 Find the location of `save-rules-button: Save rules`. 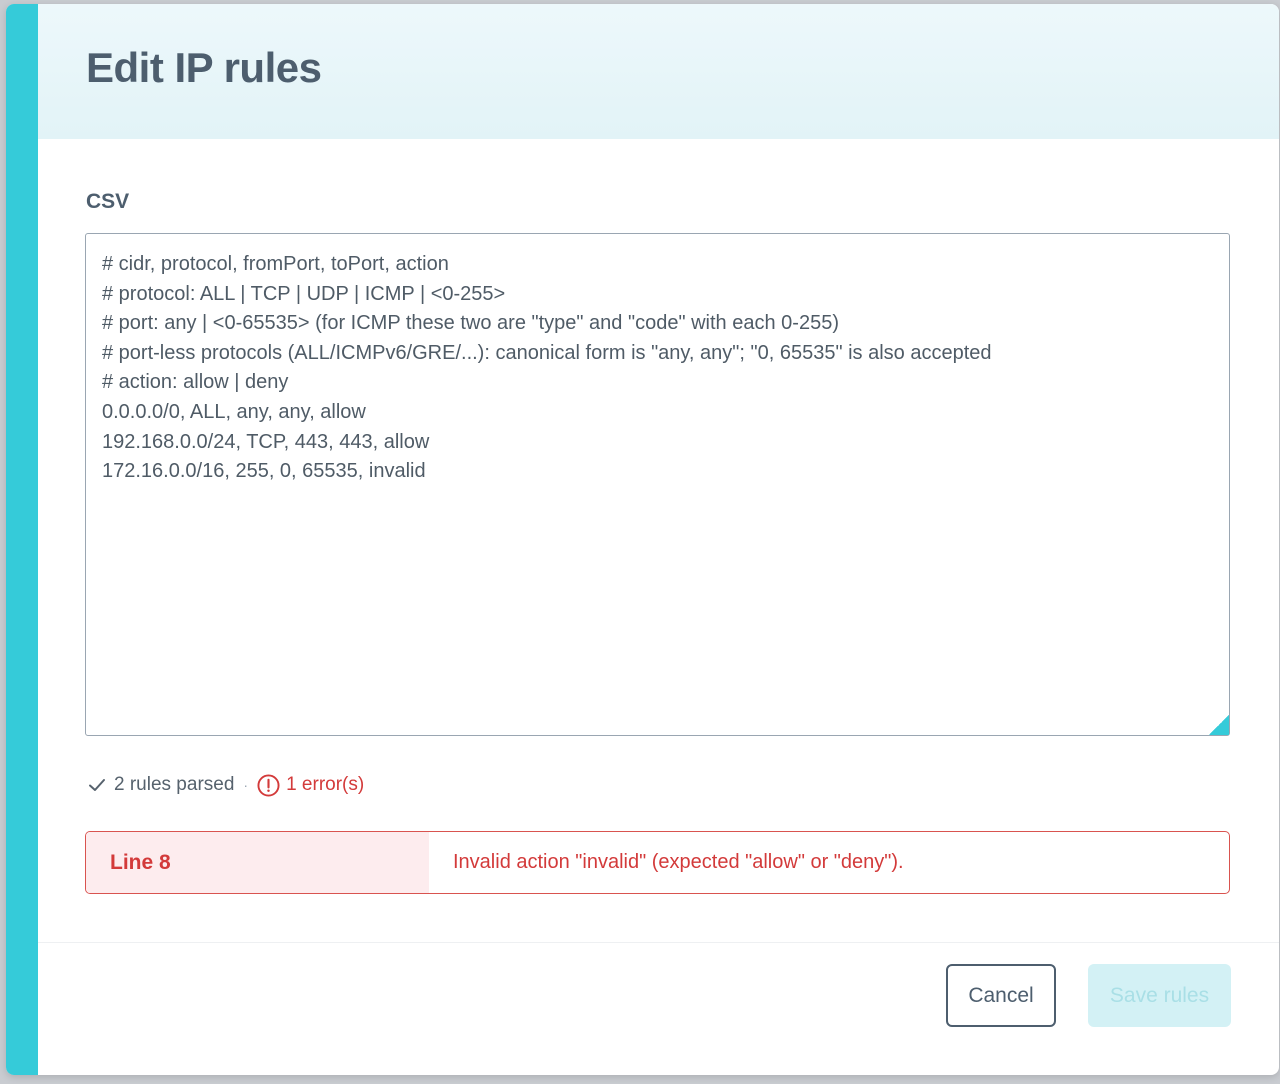

save-rules-button: Save rules is located at coordinates (1159, 995).